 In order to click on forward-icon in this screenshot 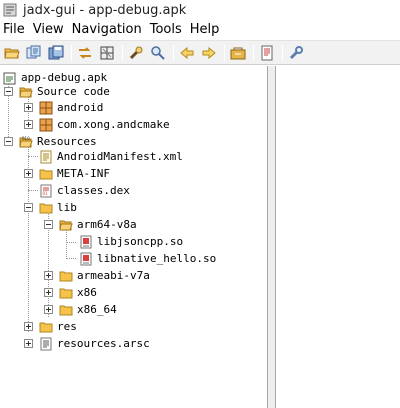, I will do `click(209, 53)`.